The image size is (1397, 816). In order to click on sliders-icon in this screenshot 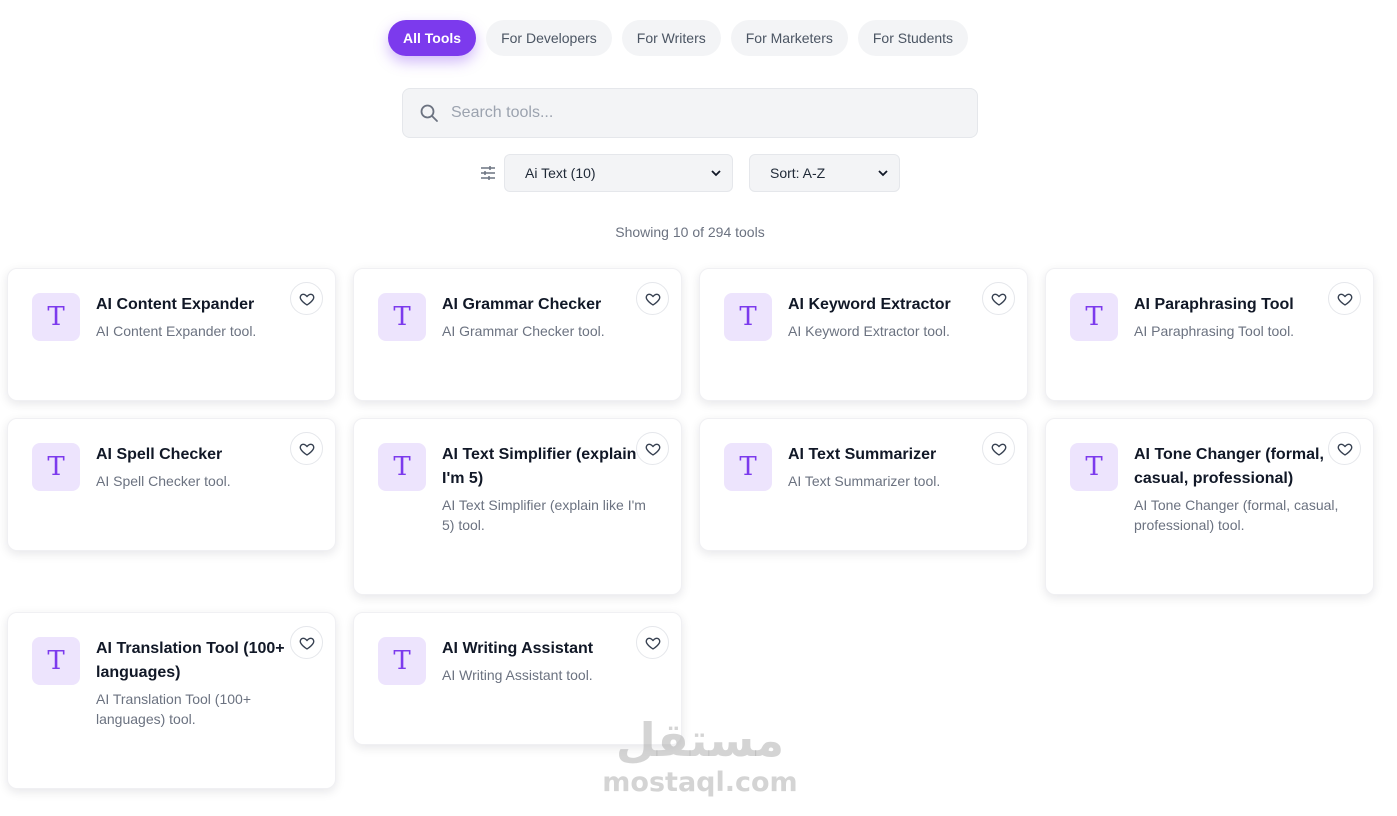, I will do `click(488, 173)`.